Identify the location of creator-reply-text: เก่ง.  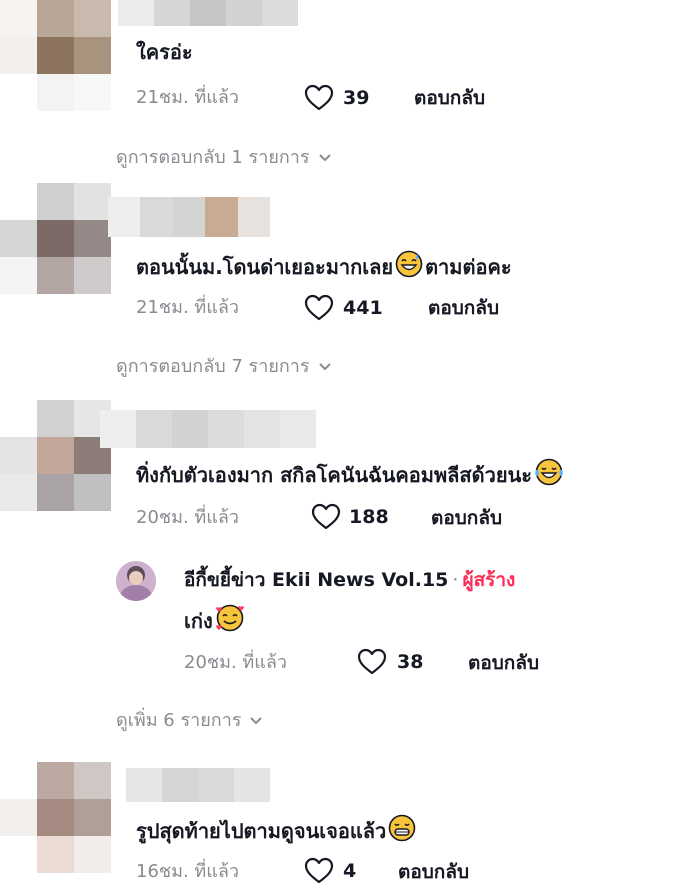
(215, 621).